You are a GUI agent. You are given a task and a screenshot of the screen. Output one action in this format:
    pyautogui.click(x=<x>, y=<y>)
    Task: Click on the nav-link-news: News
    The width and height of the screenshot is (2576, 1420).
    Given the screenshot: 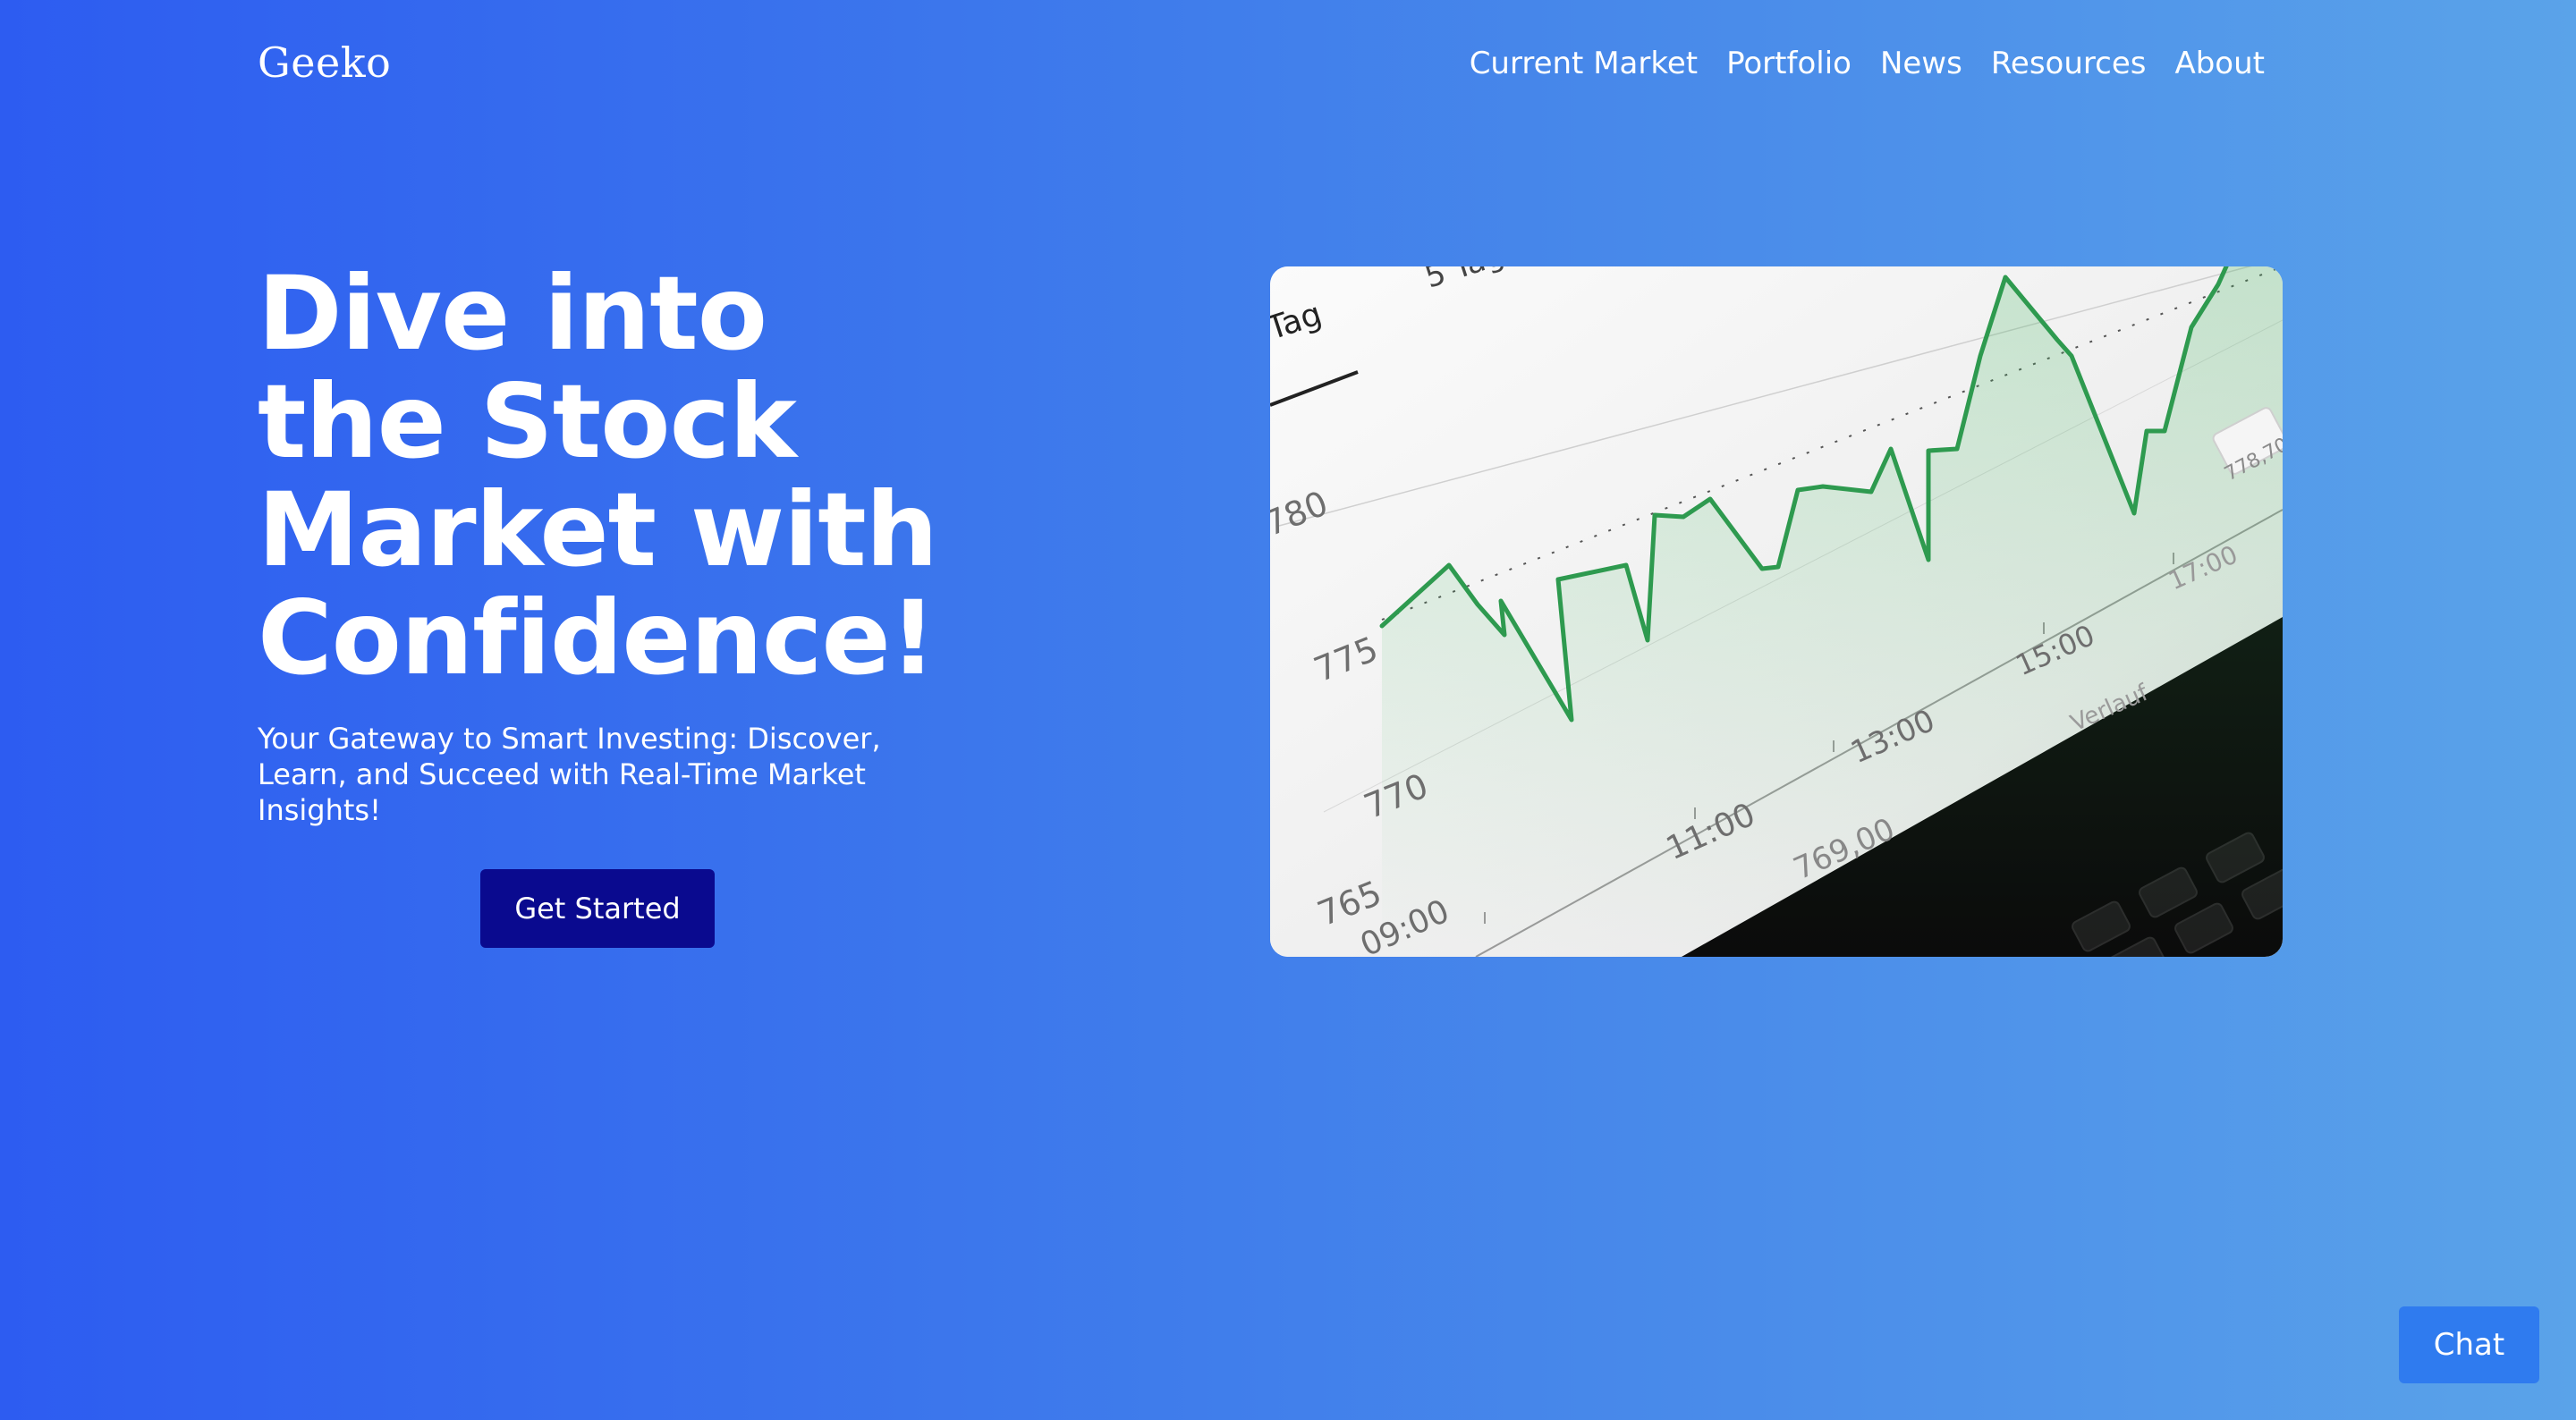 What is the action you would take?
    pyautogui.click(x=1921, y=64)
    